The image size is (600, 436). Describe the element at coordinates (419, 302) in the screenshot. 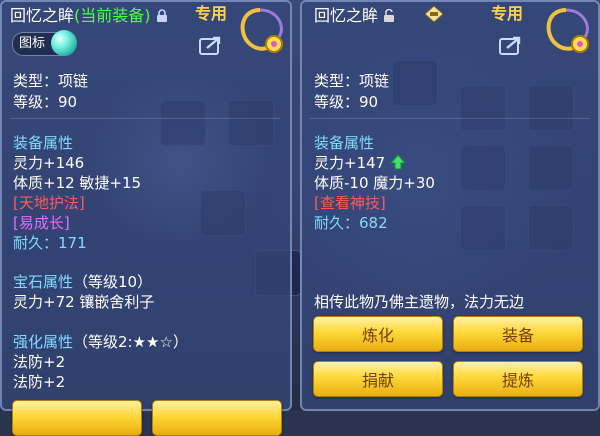

I see `item-description: 相传此物乃佛主遗物，法力无边` at that location.